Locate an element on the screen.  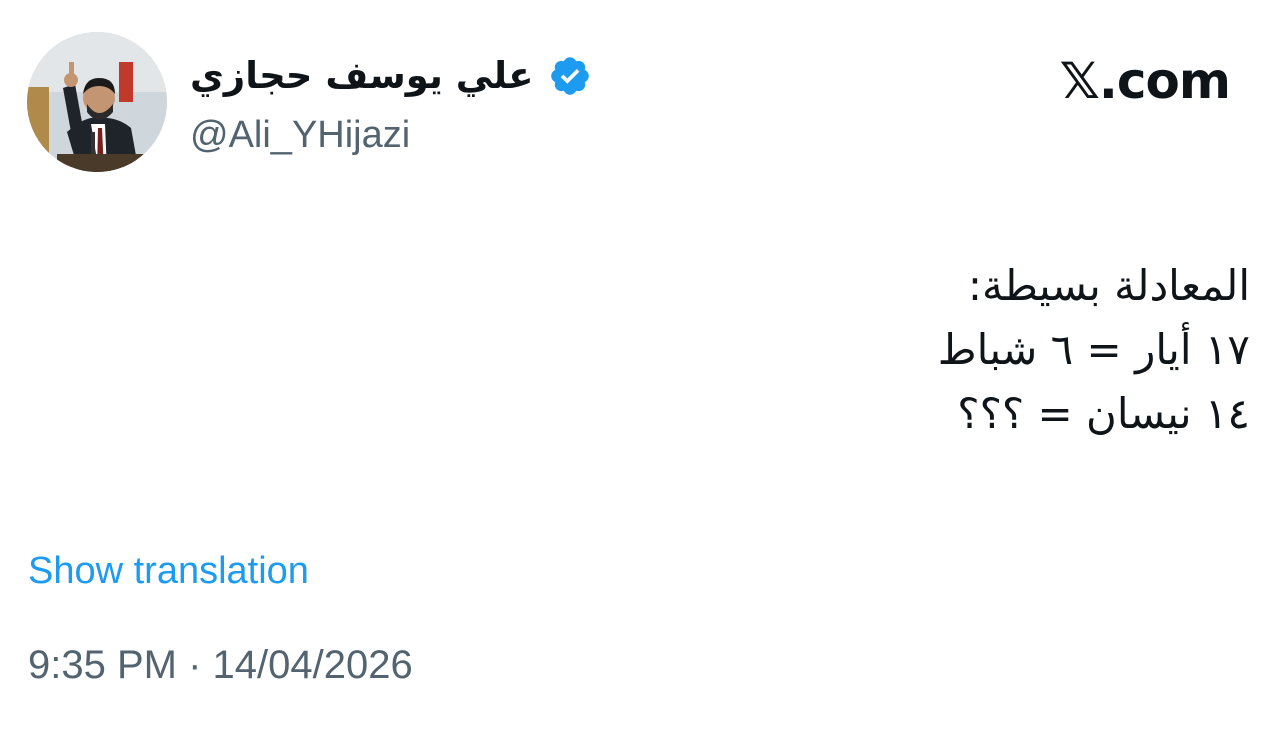
tweet-line: ١٧ أيار = ٦ شباط is located at coordinates (1093, 349).